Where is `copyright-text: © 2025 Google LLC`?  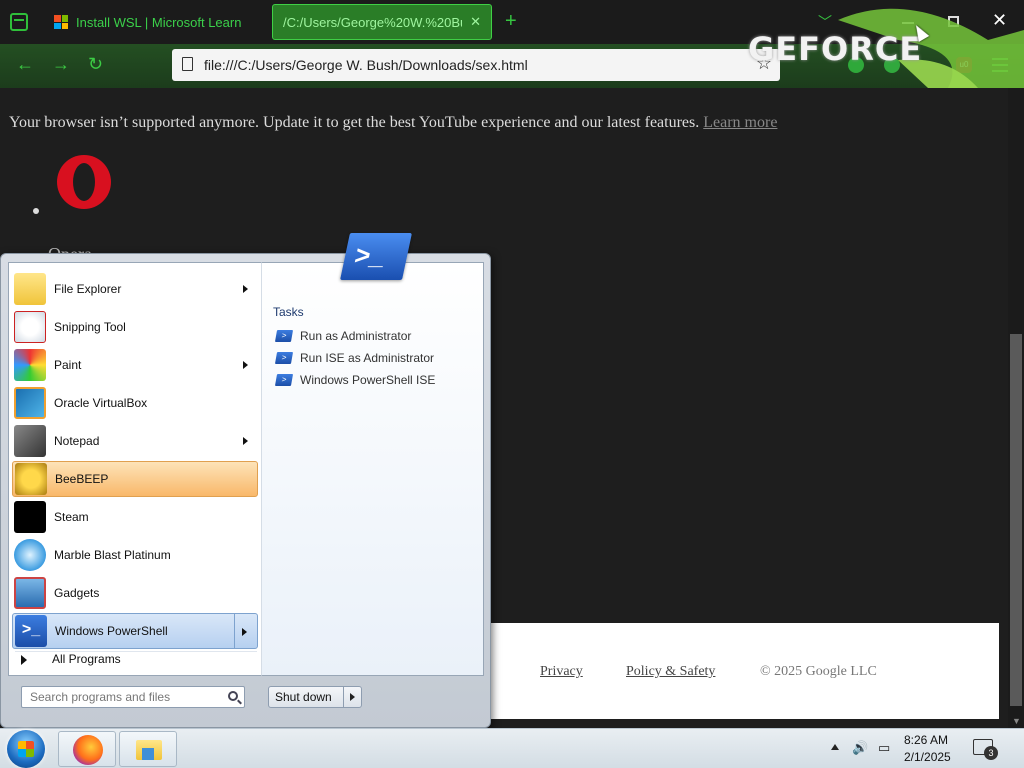
copyright-text: © 2025 Google LLC is located at coordinates (818, 671).